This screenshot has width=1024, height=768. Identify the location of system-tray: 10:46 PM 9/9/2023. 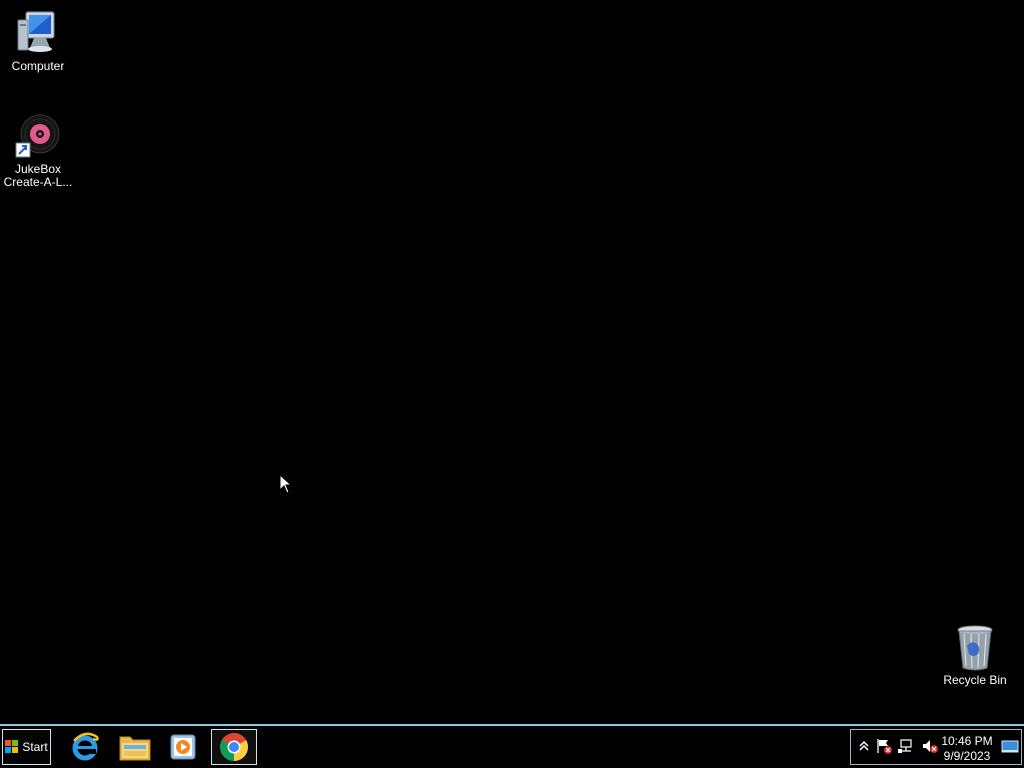
(936, 747).